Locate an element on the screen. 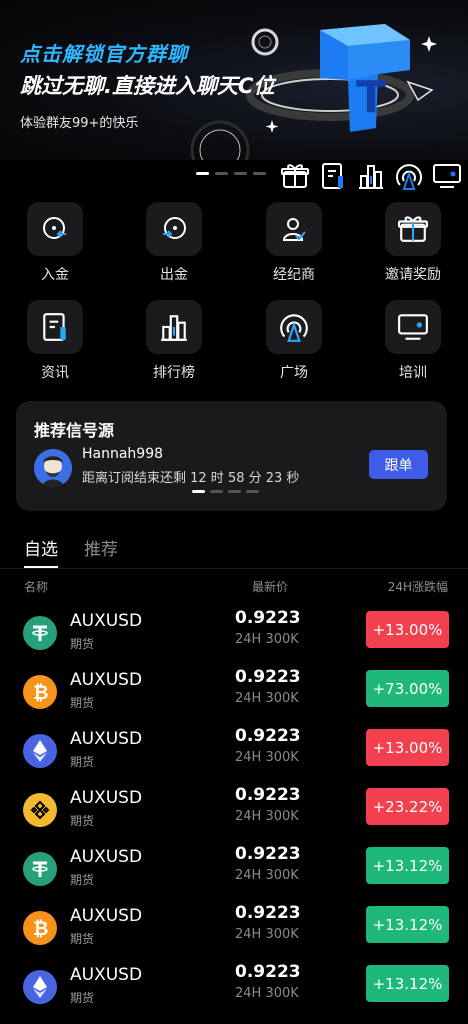 Image resolution: width=468 pixels, height=1024 pixels. banner-subheadline: 跳过无聊.直接进入聊天C位 is located at coordinates (147, 86).